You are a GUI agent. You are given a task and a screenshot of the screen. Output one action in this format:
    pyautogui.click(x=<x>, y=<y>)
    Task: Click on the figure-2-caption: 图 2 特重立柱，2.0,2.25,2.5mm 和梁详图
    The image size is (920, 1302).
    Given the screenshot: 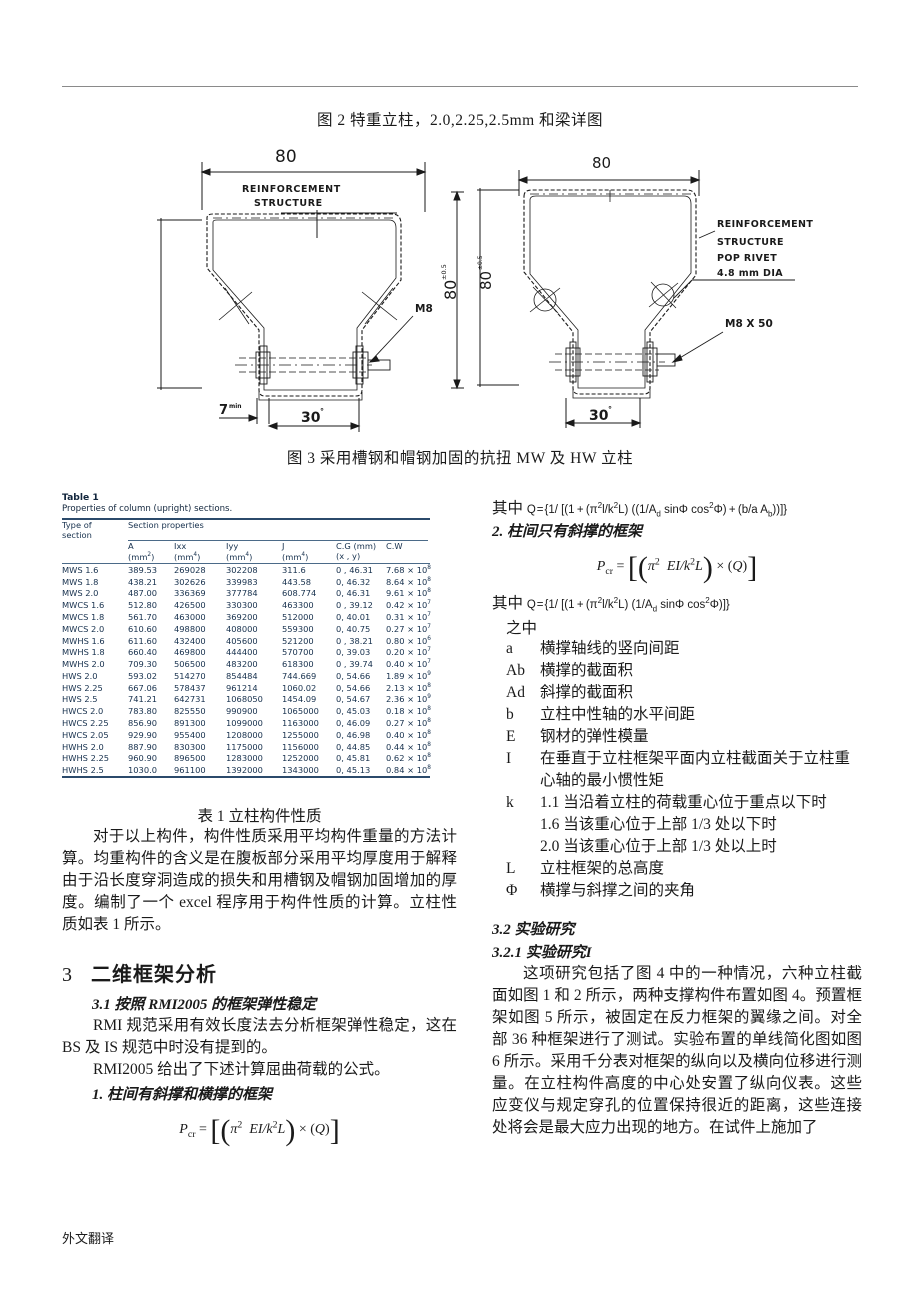 What is the action you would take?
    pyautogui.click(x=460, y=120)
    